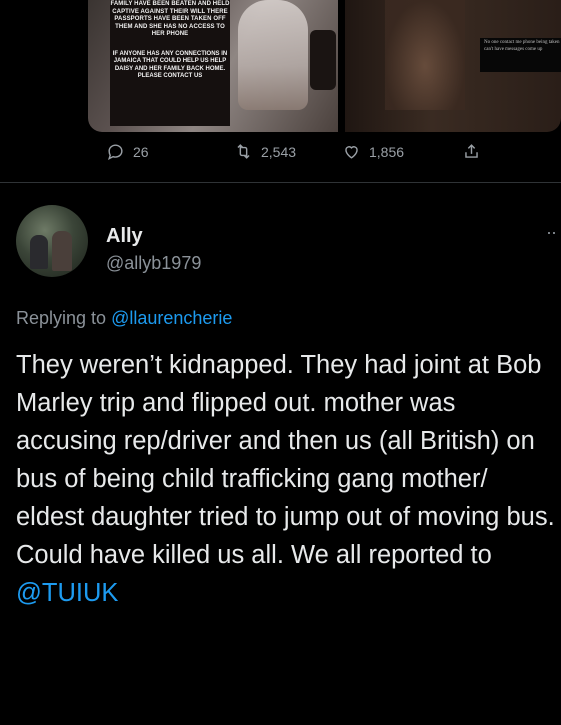 The width and height of the screenshot is (561, 725). Describe the element at coordinates (387, 151) in the screenshot. I see `like-count: 1,856` at that location.